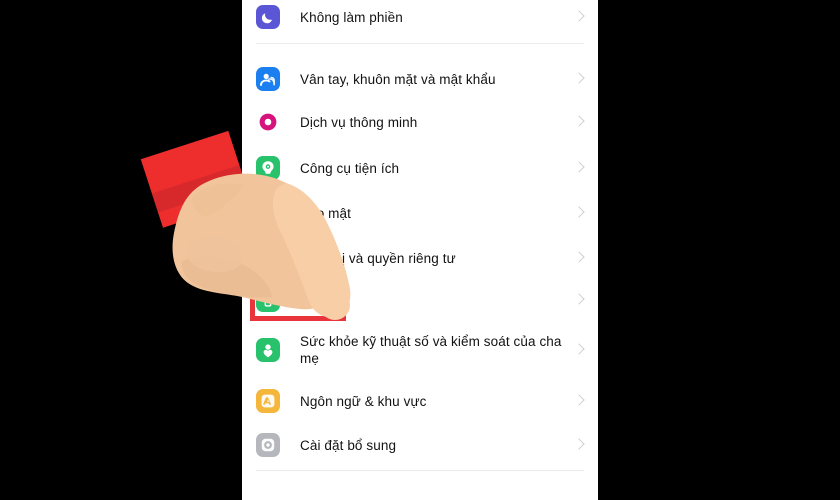 This screenshot has height=500, width=840. I want to click on settings-row: Bảo mật, so click(420, 213).